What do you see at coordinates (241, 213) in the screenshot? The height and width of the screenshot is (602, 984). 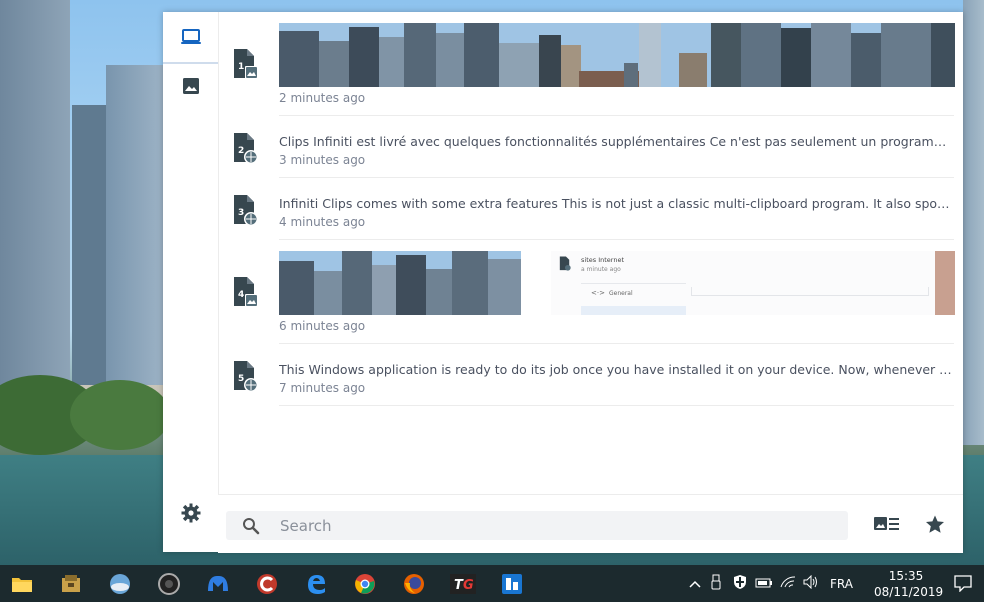 I see `clip-number: 3` at bounding box center [241, 213].